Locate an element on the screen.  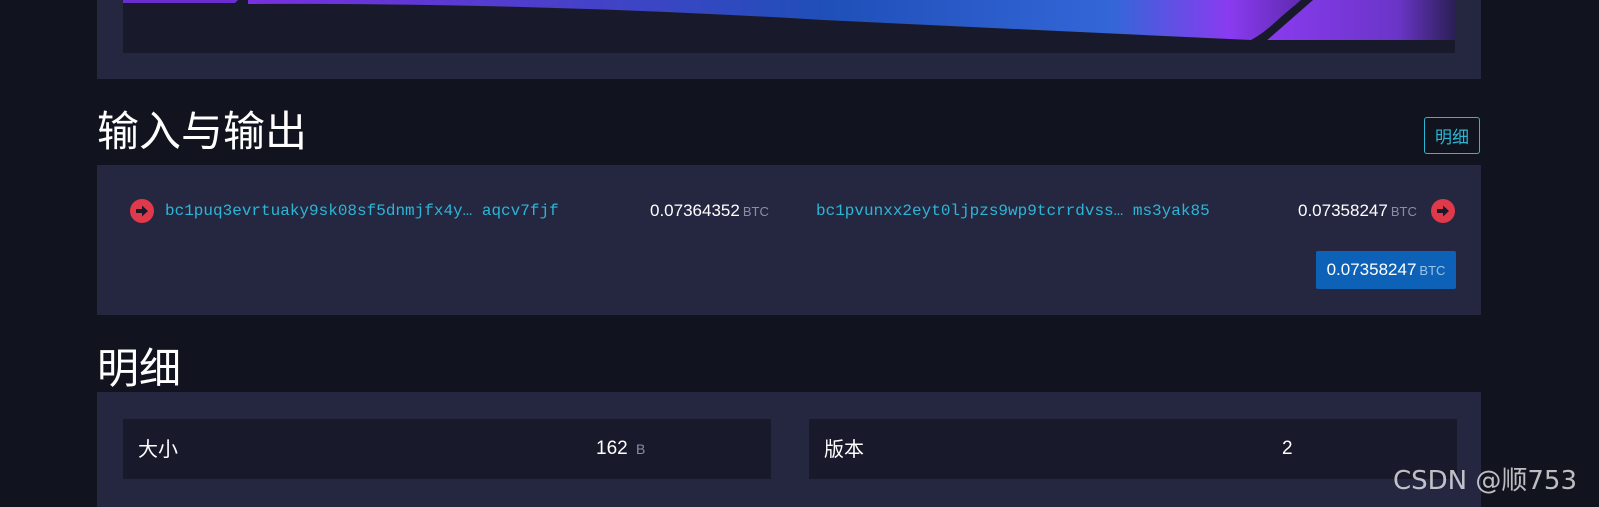
section-title-io: 输入与输出 is located at coordinates (202, 131).